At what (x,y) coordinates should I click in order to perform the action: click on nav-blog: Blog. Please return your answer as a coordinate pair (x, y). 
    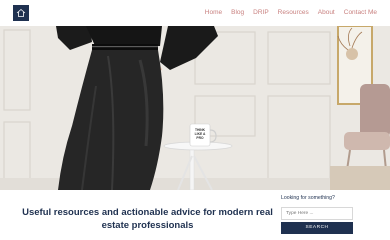
    Looking at the image, I should click on (237, 13).